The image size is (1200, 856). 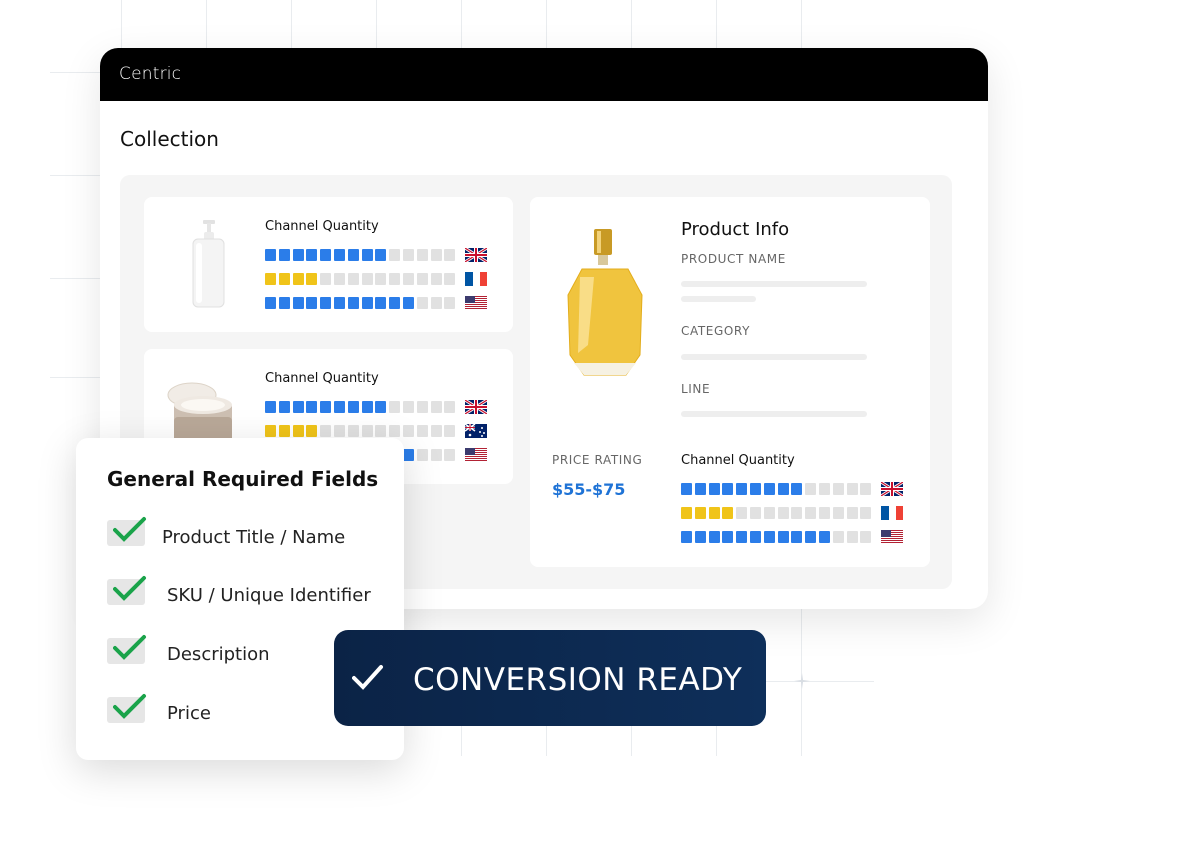 I want to click on price-rating-label: PRICE RATING, so click(x=597, y=460).